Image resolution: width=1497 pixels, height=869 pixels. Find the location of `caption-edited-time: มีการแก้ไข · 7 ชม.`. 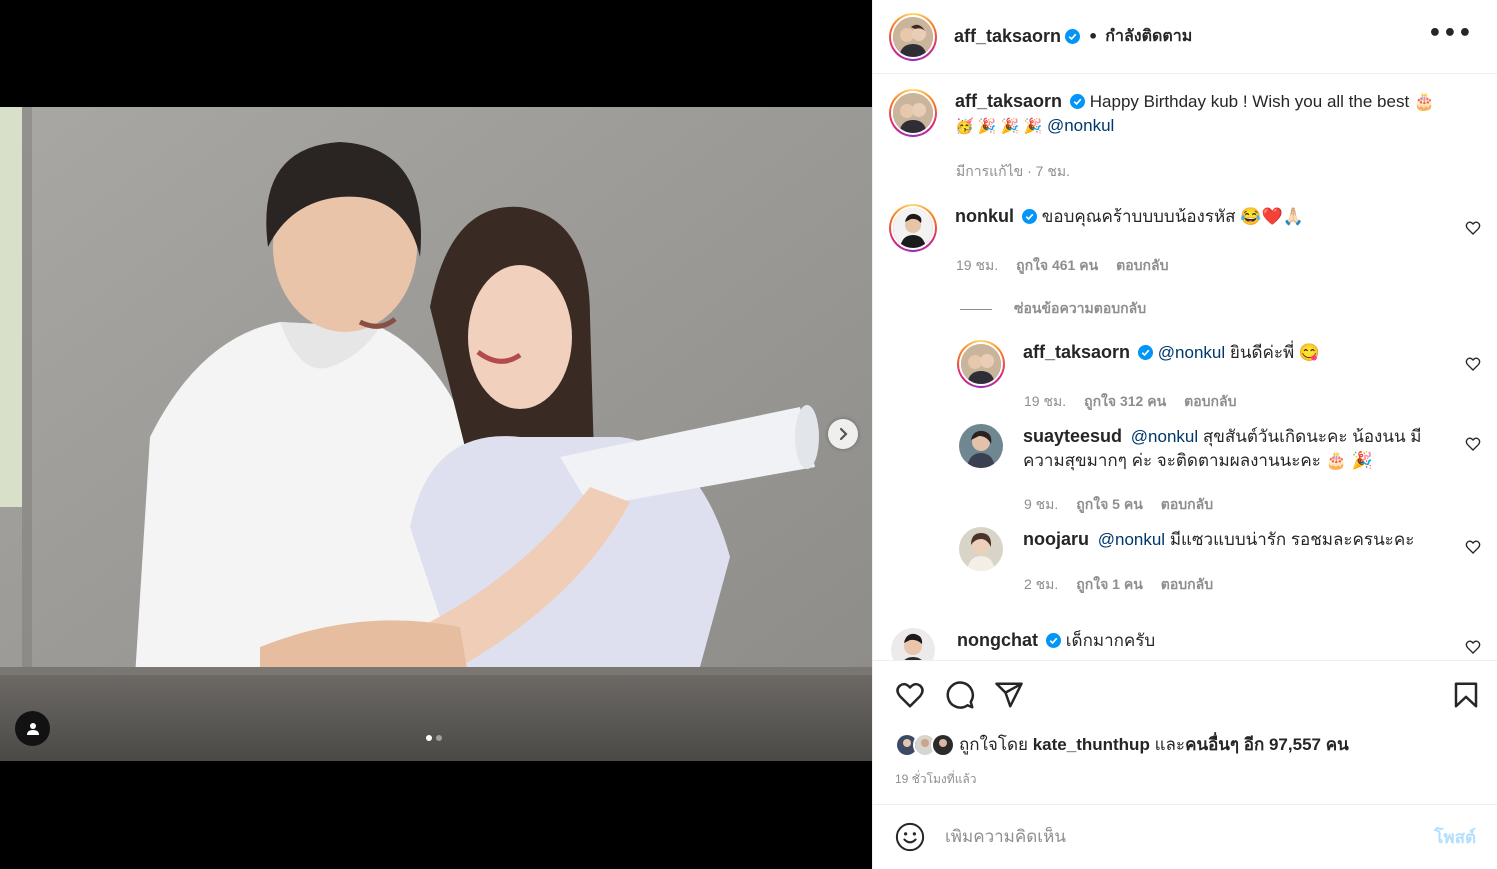

caption-edited-time: มีการแก้ไข · 7 ชม. is located at coordinates (1013, 171).